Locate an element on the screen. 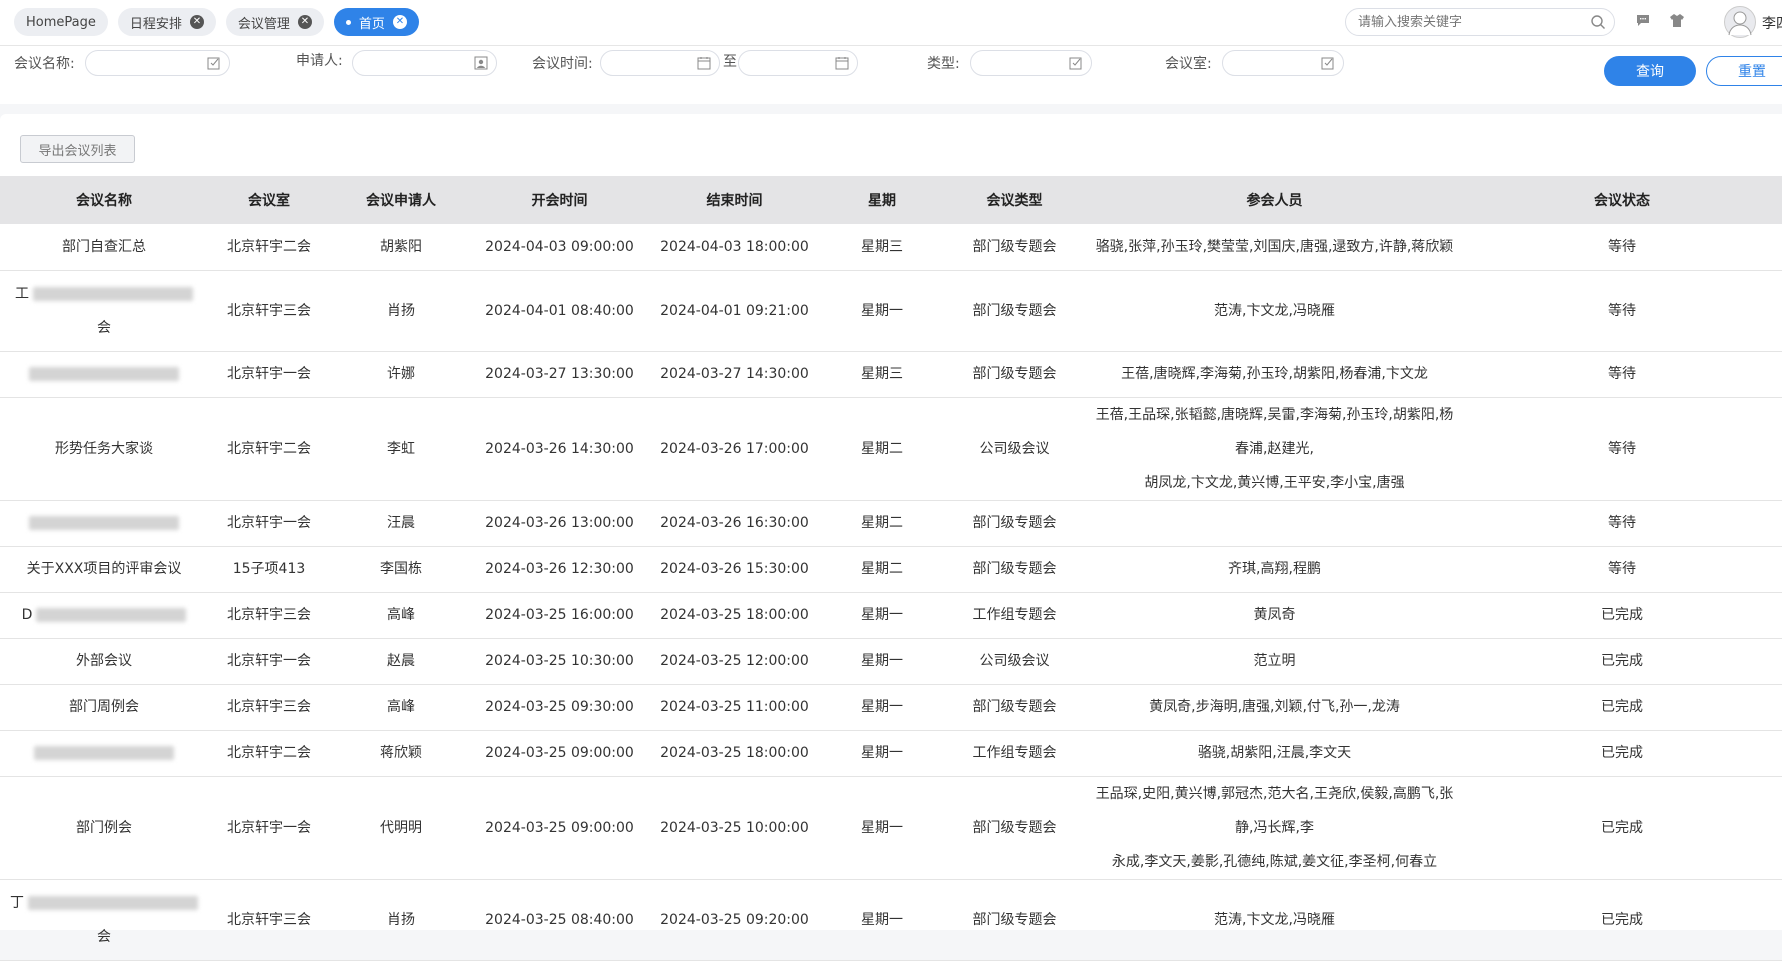 This screenshot has height=961, width=1782. cell-applicant: 高峰 is located at coordinates (401, 707).